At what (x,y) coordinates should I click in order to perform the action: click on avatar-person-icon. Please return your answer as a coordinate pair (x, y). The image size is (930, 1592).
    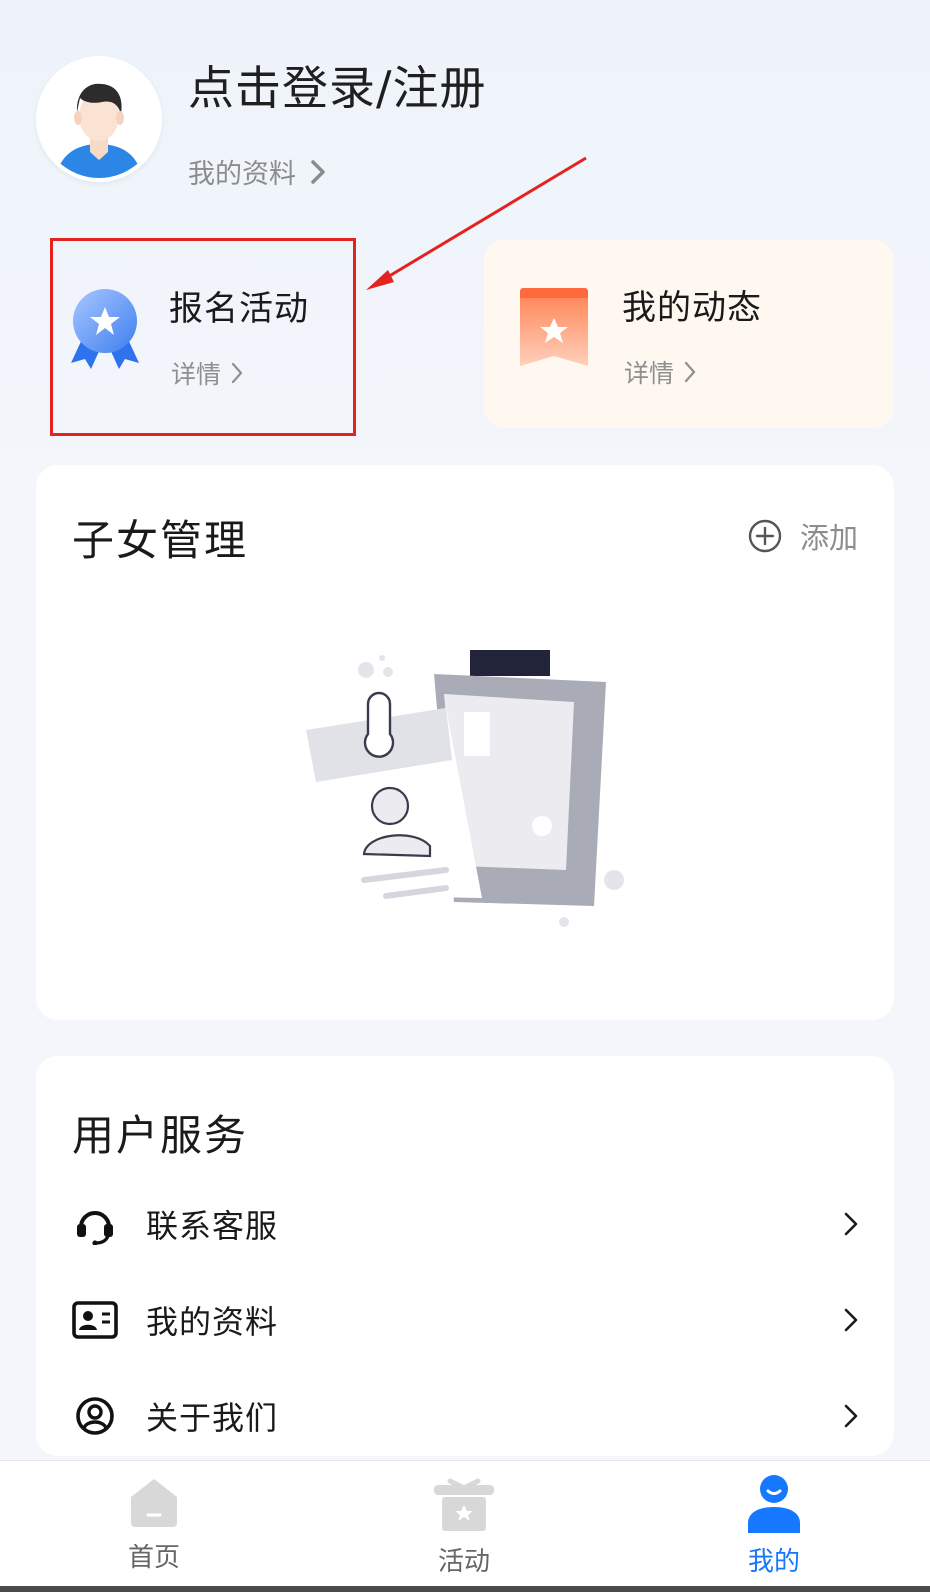
    Looking at the image, I should click on (99, 119).